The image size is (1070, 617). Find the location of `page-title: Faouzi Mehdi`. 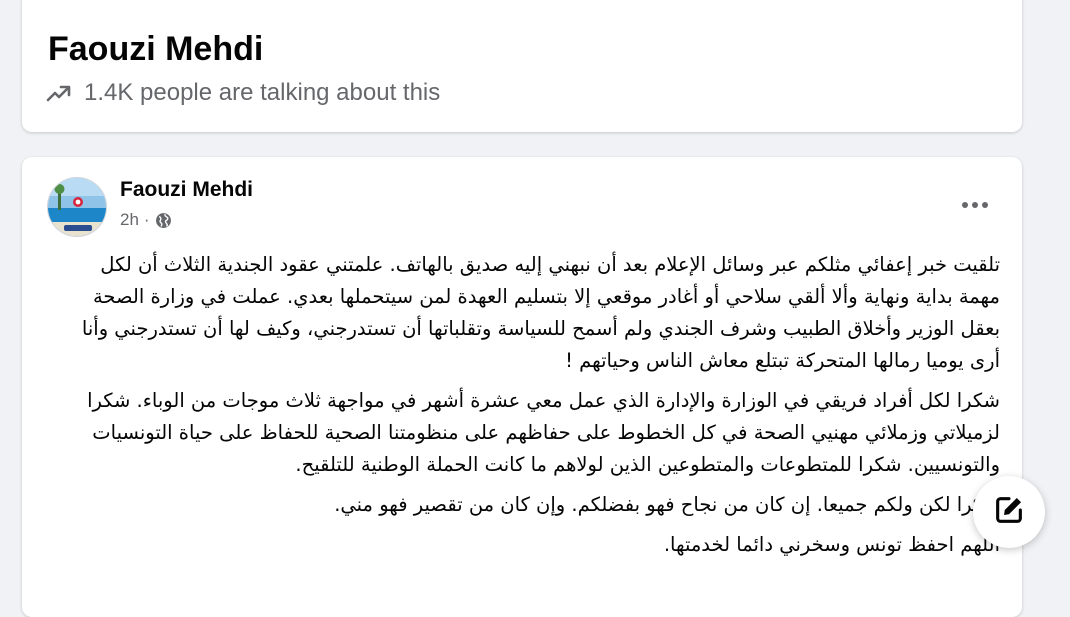

page-title: Faouzi Mehdi is located at coordinates (155, 49).